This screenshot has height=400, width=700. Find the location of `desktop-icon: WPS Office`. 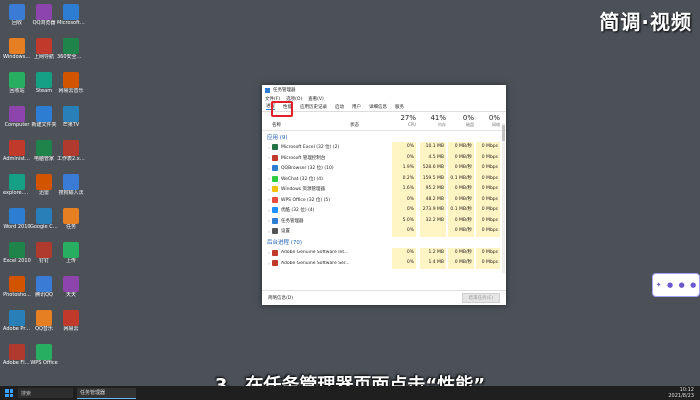

desktop-icon: WPS Office is located at coordinates (44, 355).